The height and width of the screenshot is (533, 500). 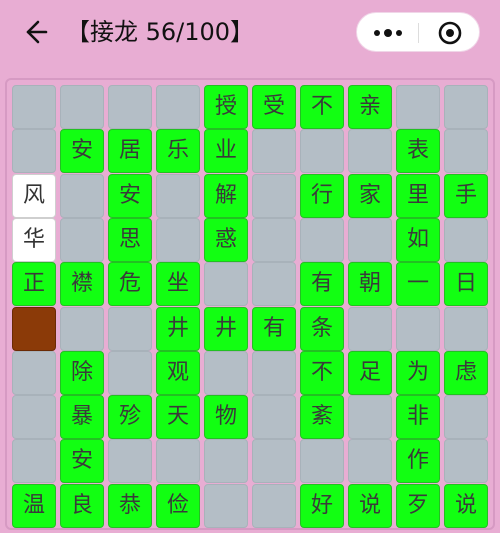 What do you see at coordinates (322, 505) in the screenshot?
I see `grid-cell: 好` at bounding box center [322, 505].